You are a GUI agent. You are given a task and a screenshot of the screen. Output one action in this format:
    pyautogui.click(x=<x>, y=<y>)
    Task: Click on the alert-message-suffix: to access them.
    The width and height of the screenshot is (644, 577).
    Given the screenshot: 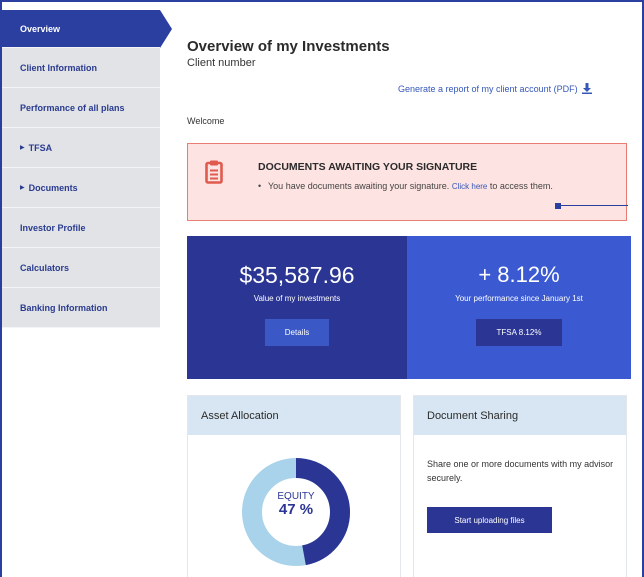 What is the action you would take?
    pyautogui.click(x=521, y=186)
    